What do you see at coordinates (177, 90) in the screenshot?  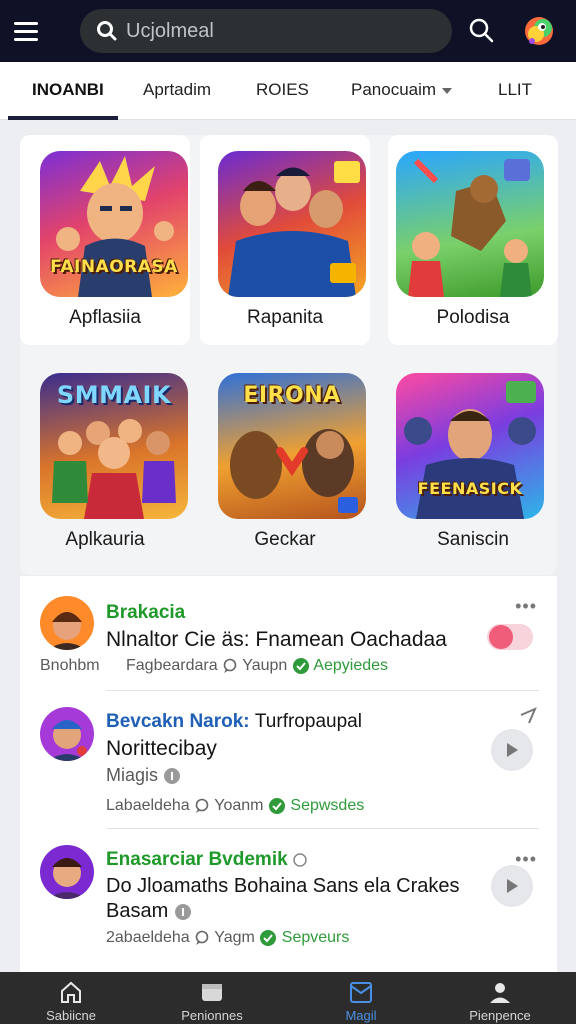 I see `tab-aprtadim: Aprtadim` at bounding box center [177, 90].